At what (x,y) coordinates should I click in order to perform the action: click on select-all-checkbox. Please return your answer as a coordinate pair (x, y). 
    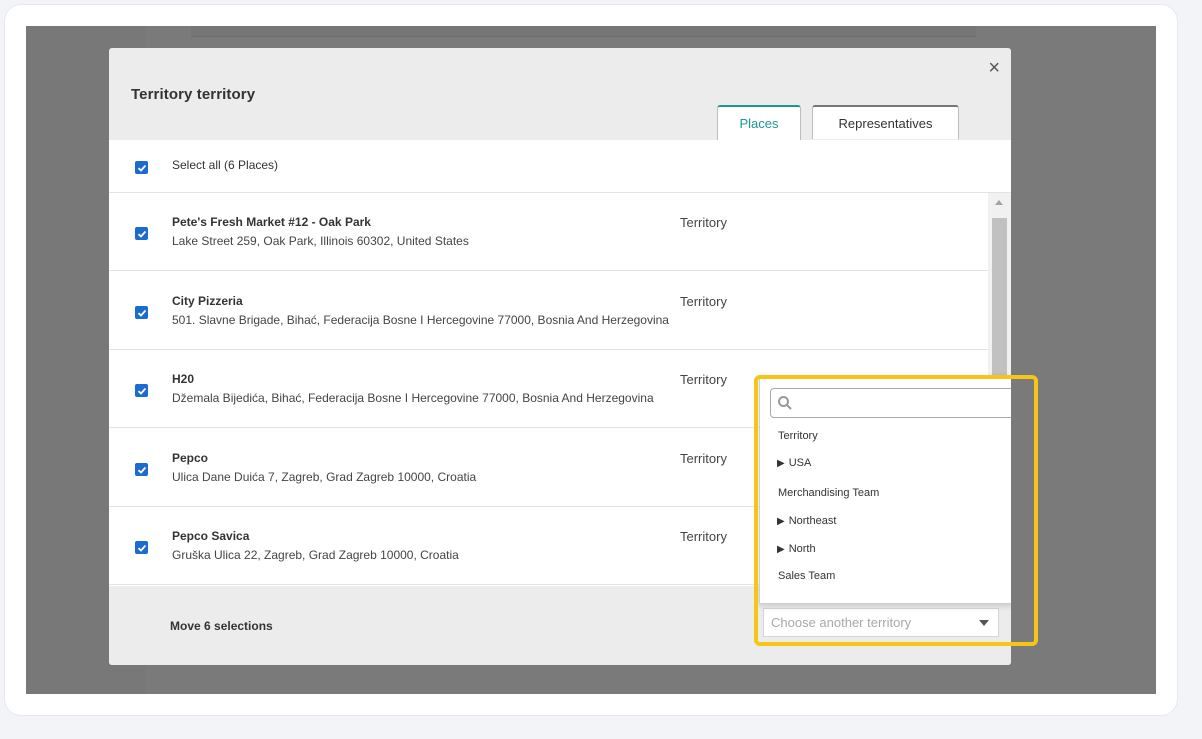
    Looking at the image, I should click on (141, 167).